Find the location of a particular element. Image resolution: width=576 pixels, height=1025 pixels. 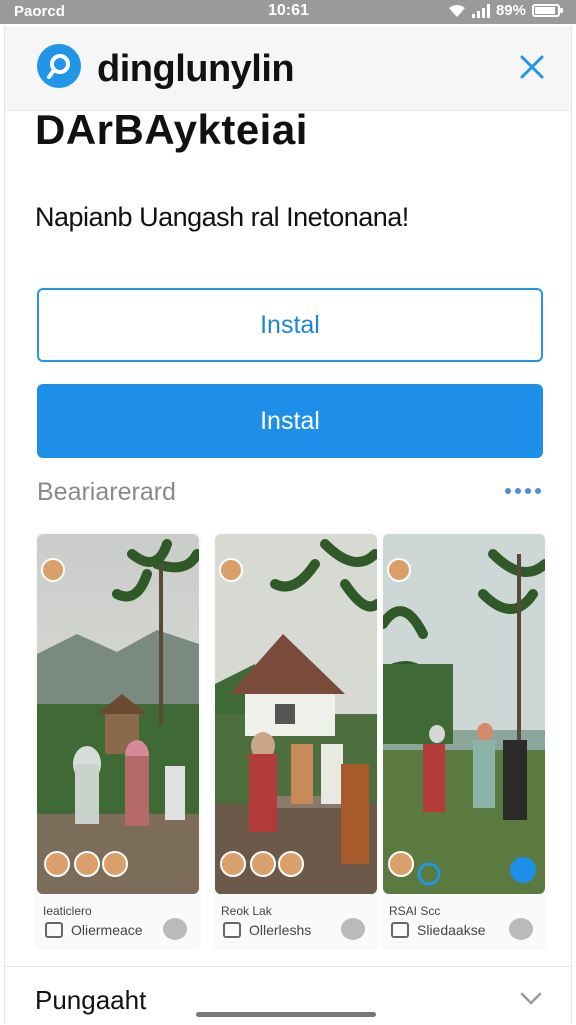

screenshots-section-label: Beariarerard is located at coordinates (106, 492).